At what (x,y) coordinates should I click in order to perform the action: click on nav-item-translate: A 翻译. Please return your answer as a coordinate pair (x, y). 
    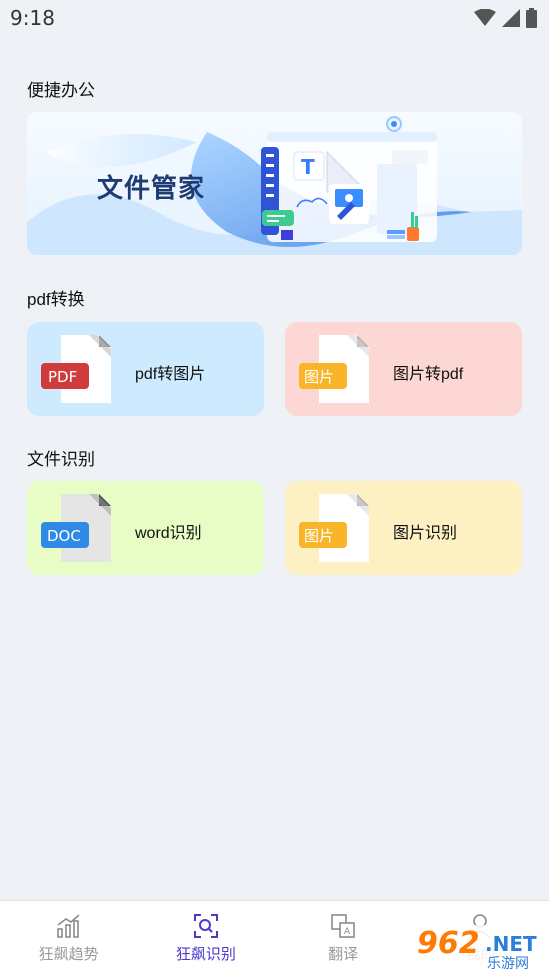
    Looking at the image, I should click on (343, 938).